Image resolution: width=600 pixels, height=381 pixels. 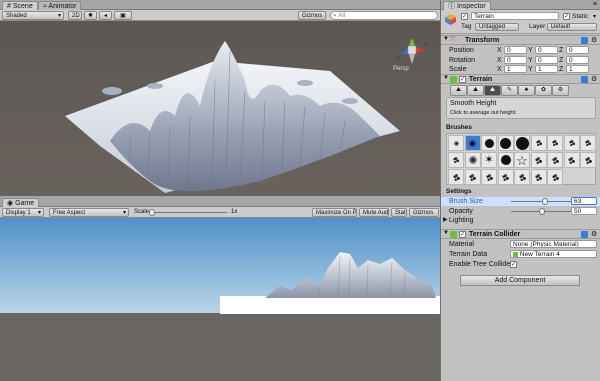 I want to click on tab-animator: ≈ Animator, so click(x=60, y=5).